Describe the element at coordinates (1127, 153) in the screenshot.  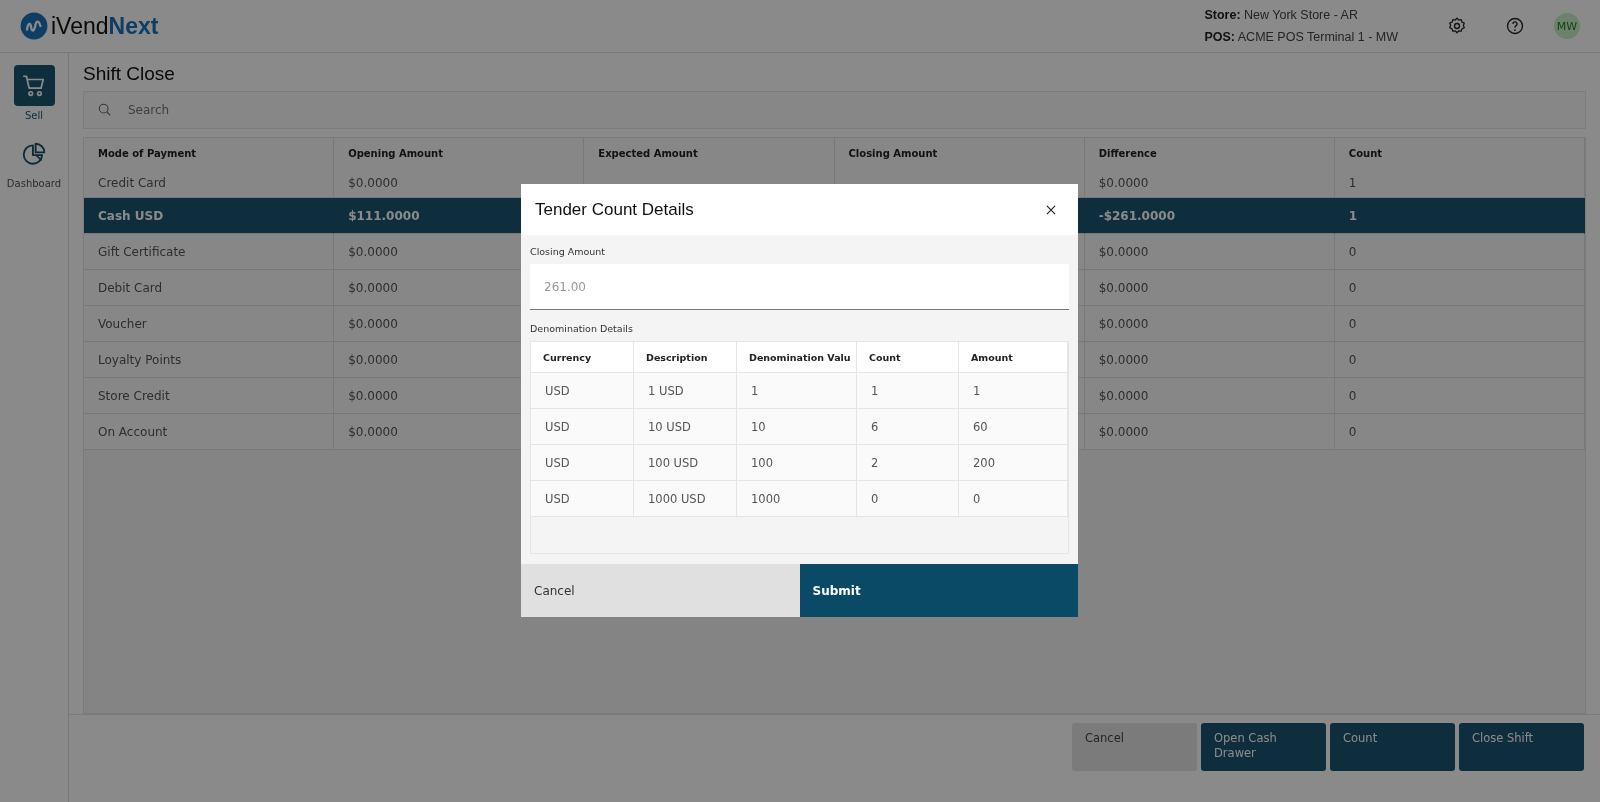
I see `column-header: Difference` at that location.